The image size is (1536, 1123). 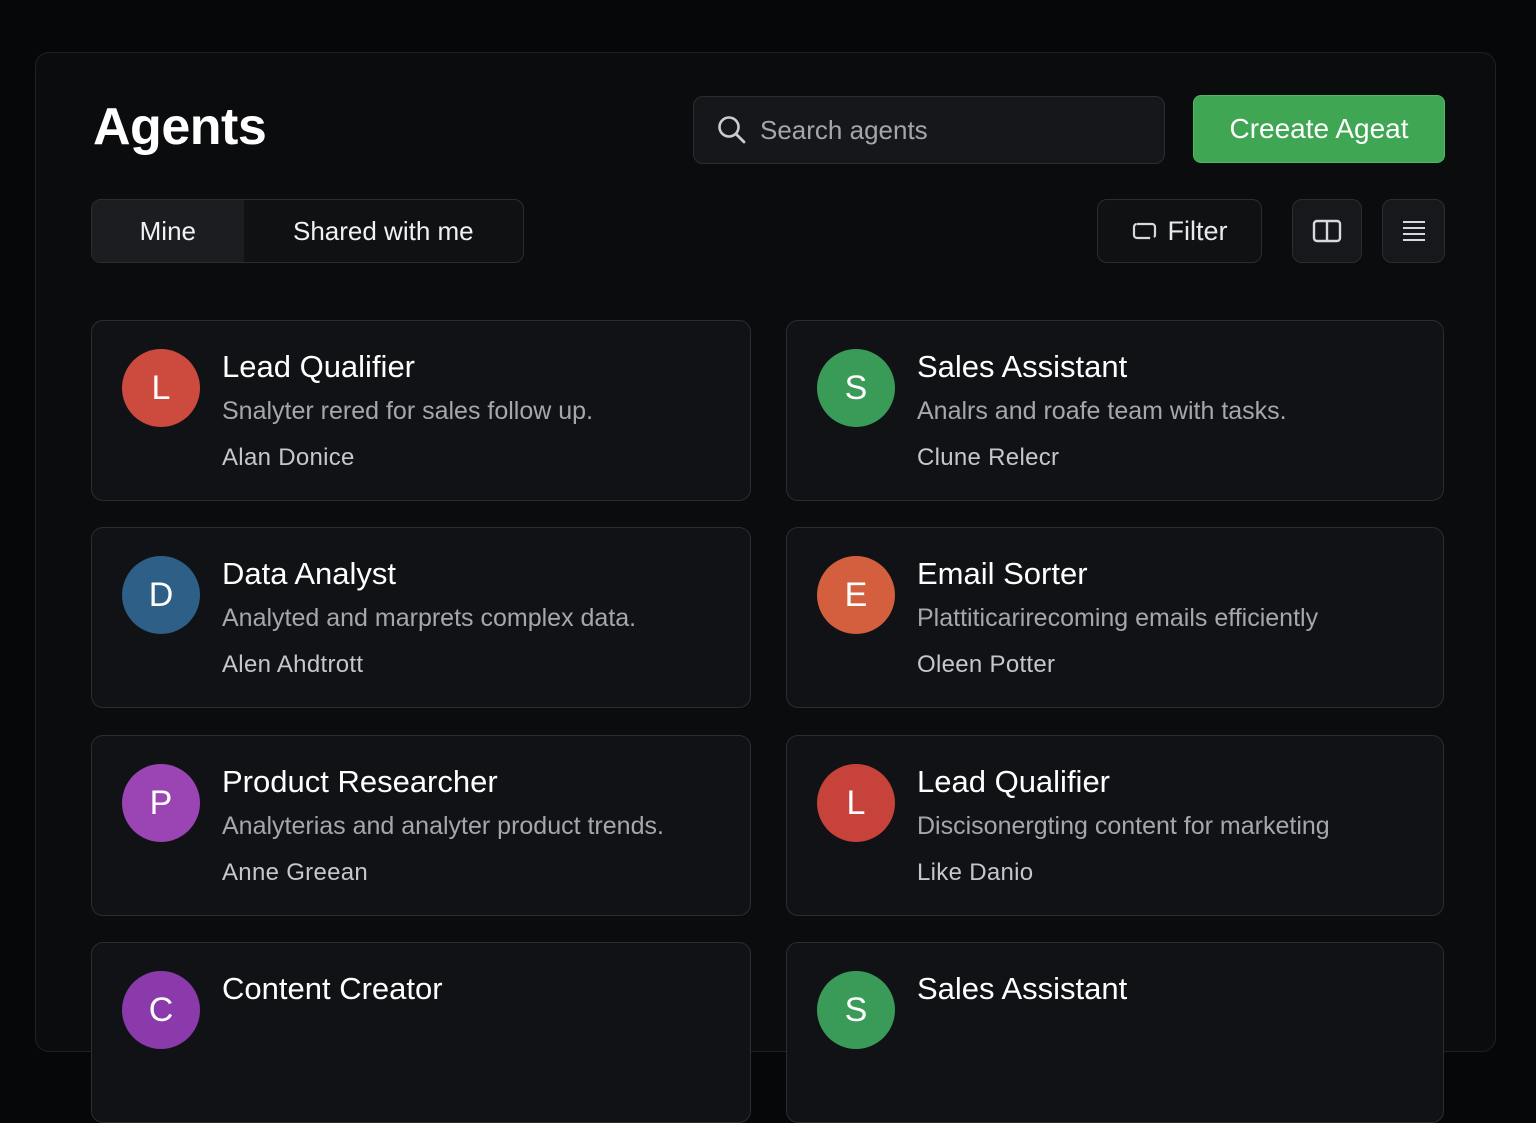 What do you see at coordinates (161, 595) in the screenshot?
I see `avatar: D` at bounding box center [161, 595].